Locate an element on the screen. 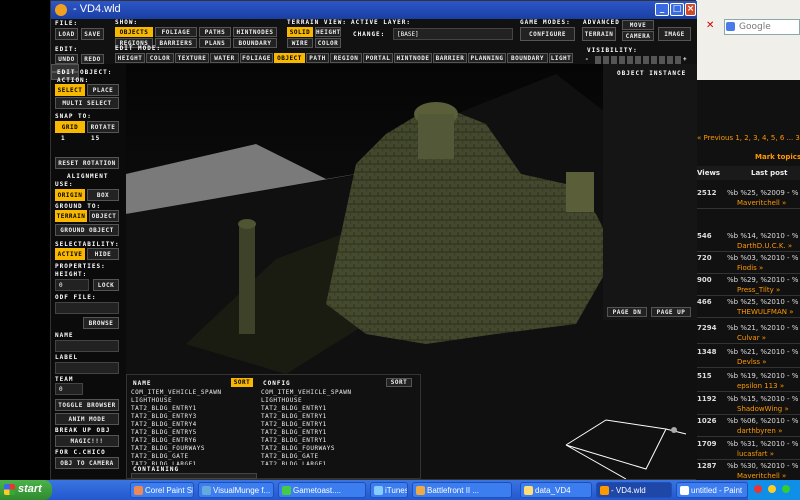  label-field is located at coordinates (87, 368).